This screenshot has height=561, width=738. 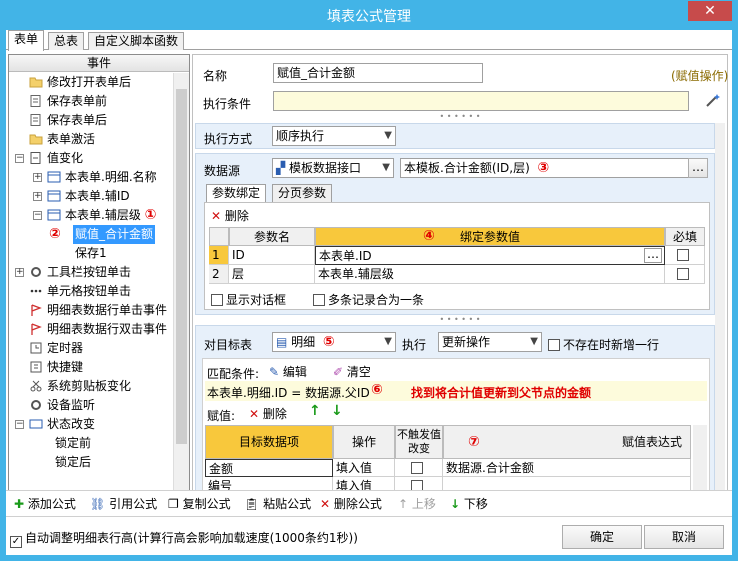 What do you see at coordinates (181, 266) in the screenshot?
I see `scrollbar-thumb` at bounding box center [181, 266].